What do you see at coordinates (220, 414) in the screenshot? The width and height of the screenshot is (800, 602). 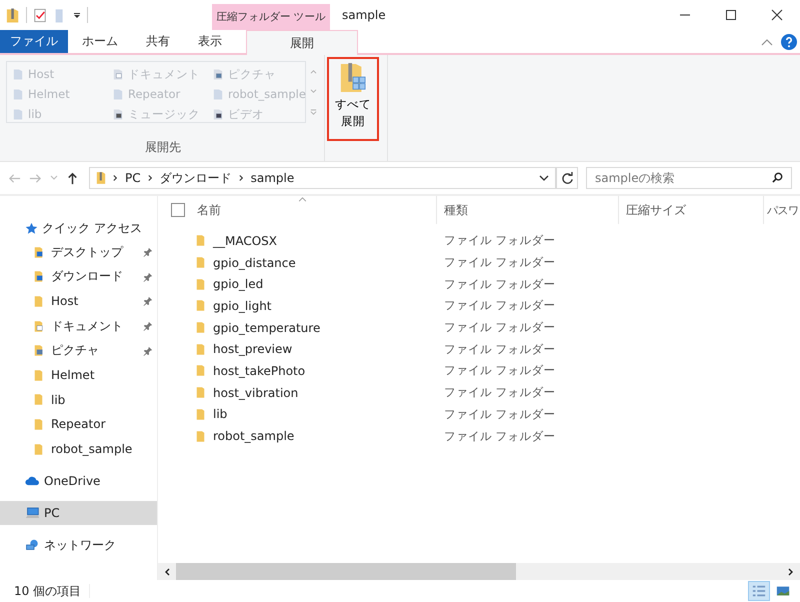 I see `file-name: lib` at bounding box center [220, 414].